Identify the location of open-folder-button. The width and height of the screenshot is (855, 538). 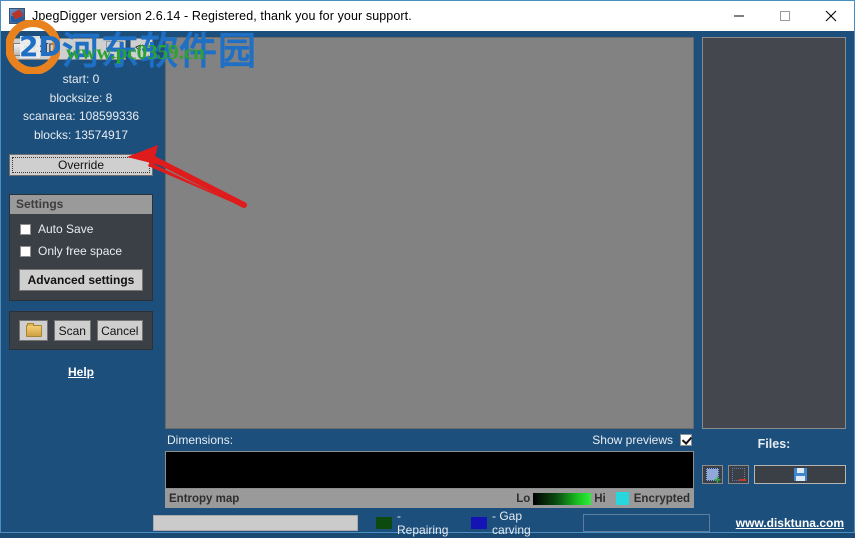
(33, 330).